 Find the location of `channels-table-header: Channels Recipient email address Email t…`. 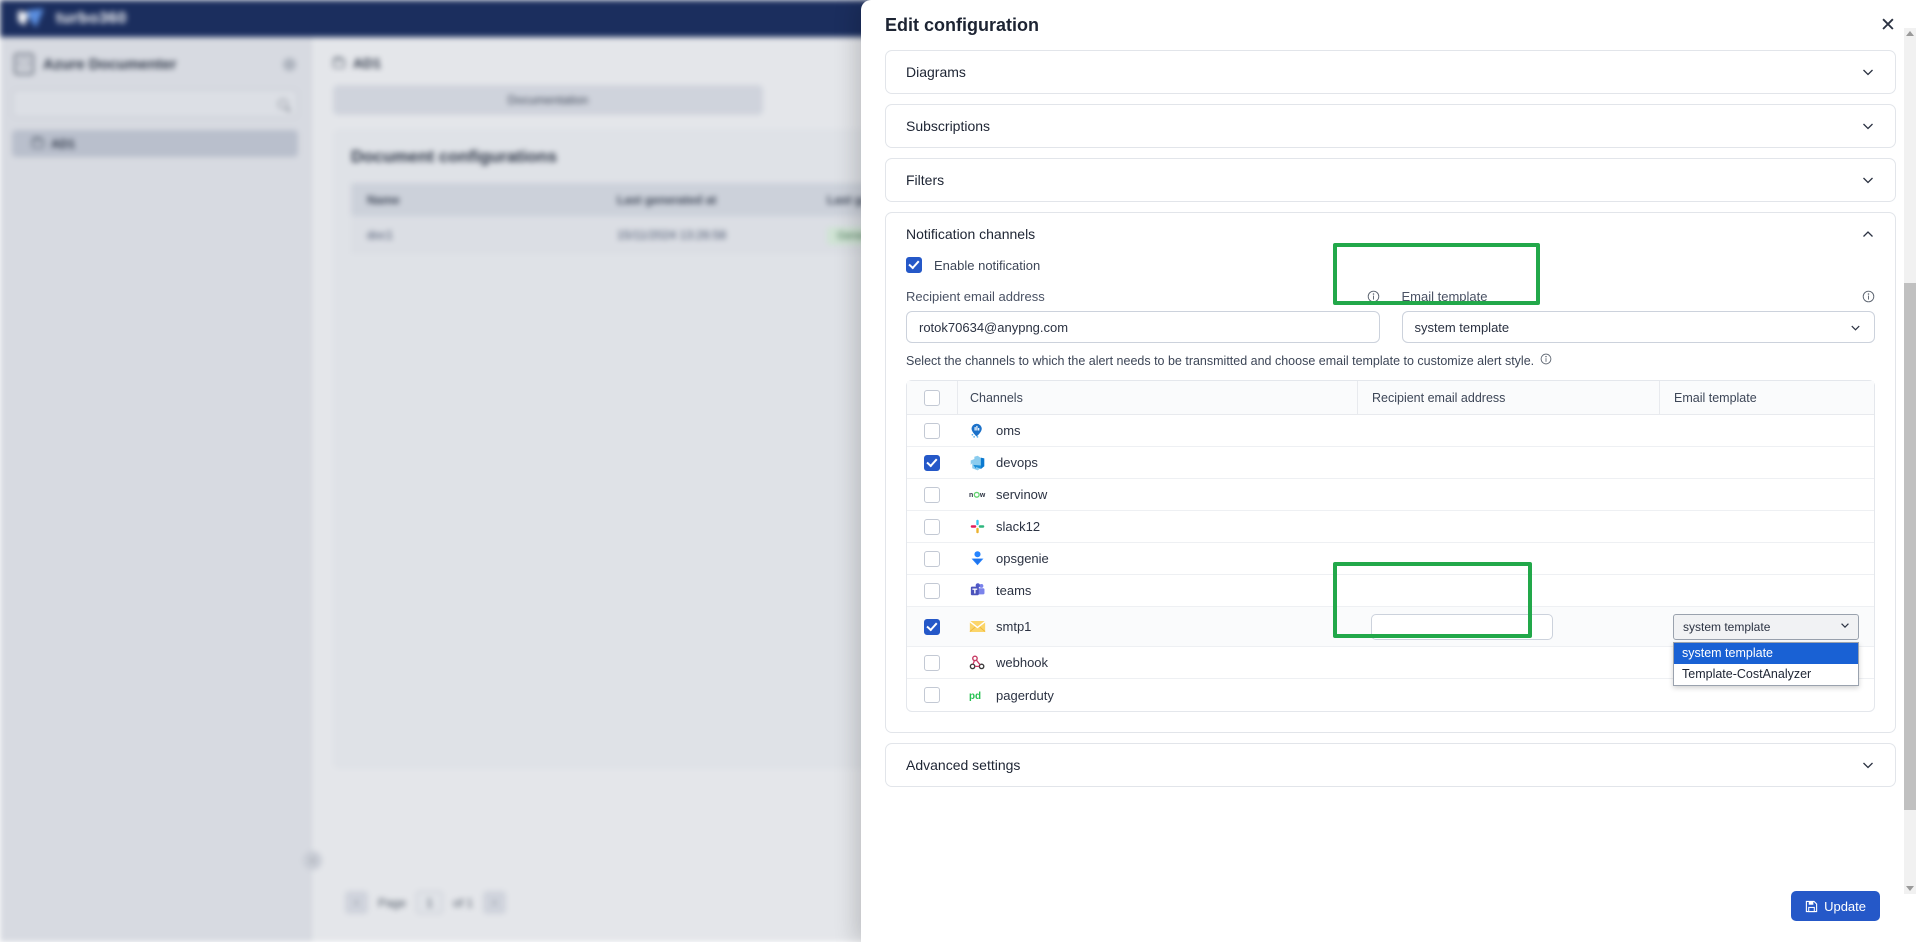

channels-table-header: Channels Recipient email address Email t… is located at coordinates (1390, 397).